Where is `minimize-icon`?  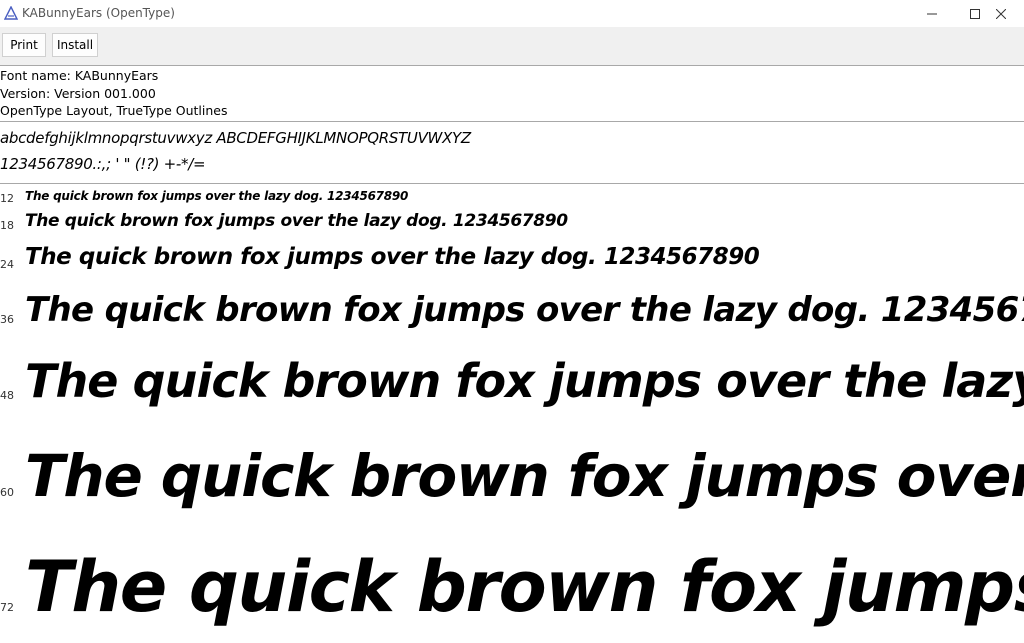 minimize-icon is located at coordinates (932, 13).